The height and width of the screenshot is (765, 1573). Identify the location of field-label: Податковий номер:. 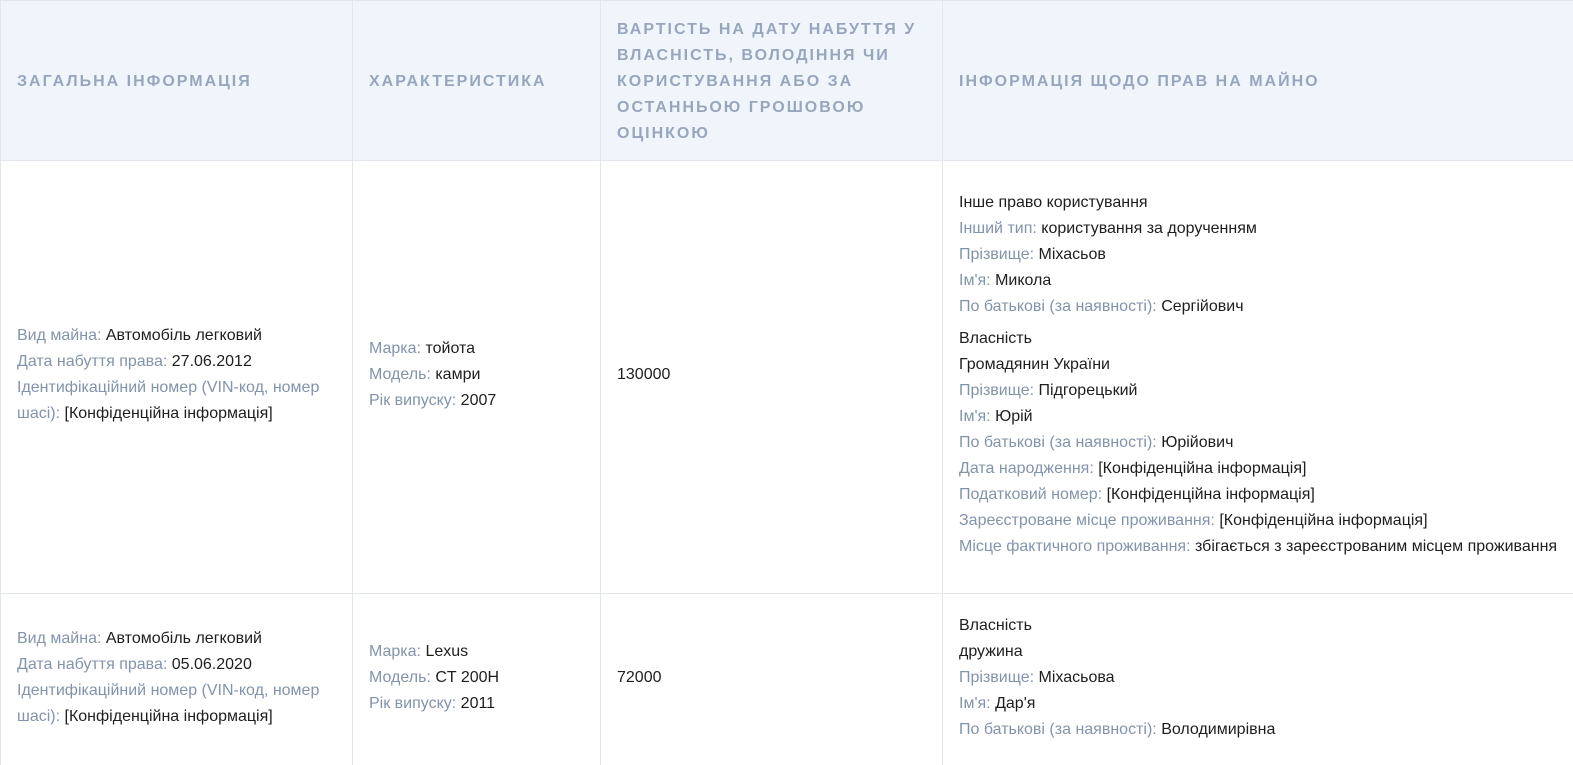
(1031, 494).